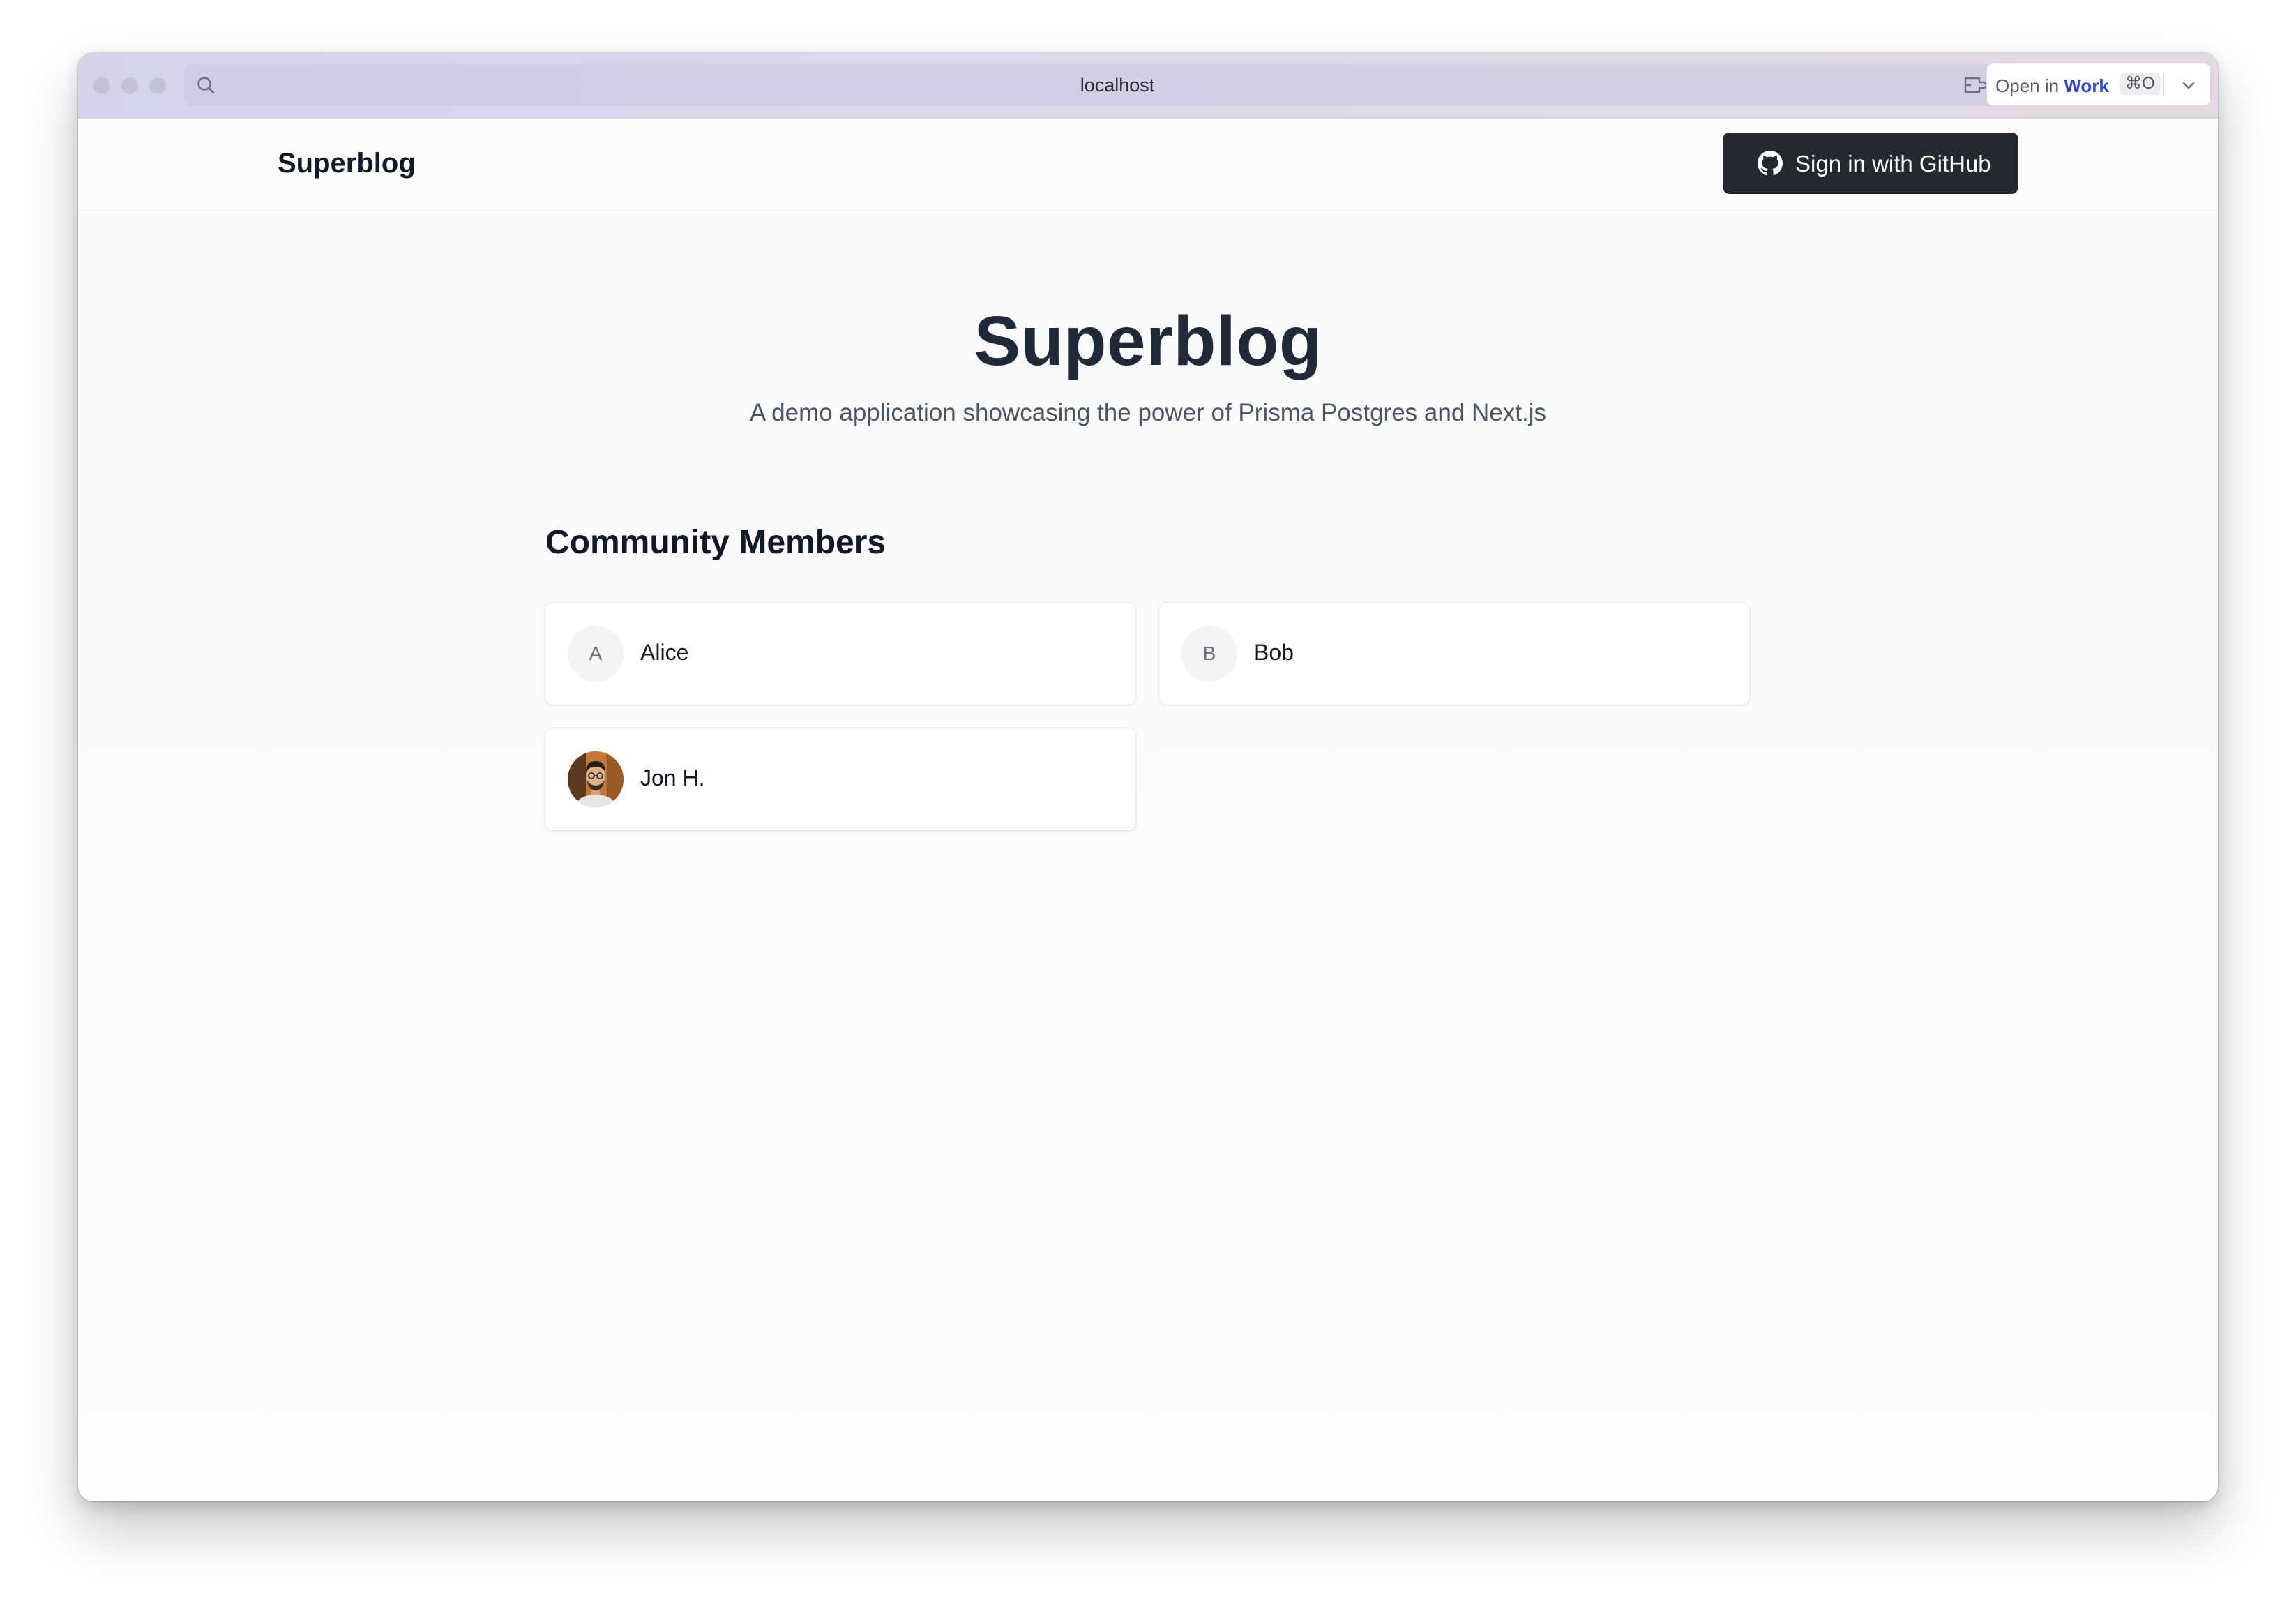 This screenshot has width=2296, height=1606. I want to click on open-in-target: Work, so click(2086, 85).